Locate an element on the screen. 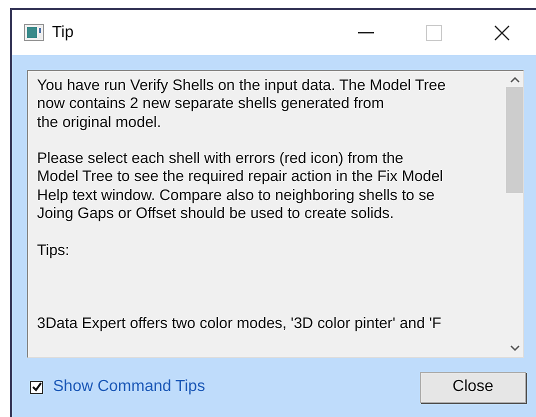 This screenshot has width=536, height=417. message-line: You have run Verify Shells on the input data. The Model Tree is located at coordinates (241, 86).